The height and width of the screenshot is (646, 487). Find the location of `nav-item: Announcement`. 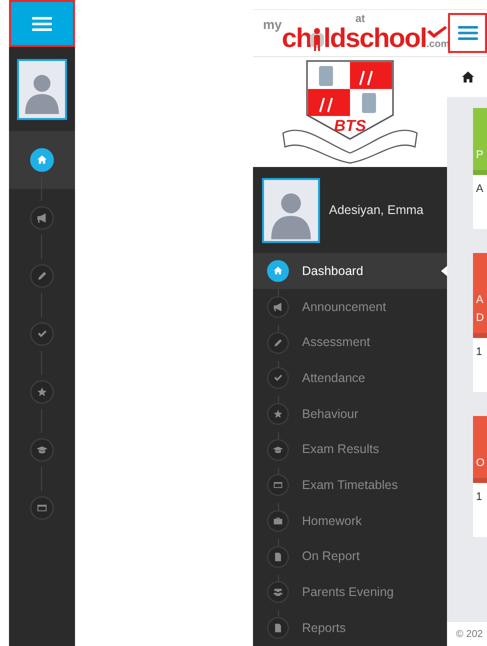

nav-item: Announcement is located at coordinates (350, 307).